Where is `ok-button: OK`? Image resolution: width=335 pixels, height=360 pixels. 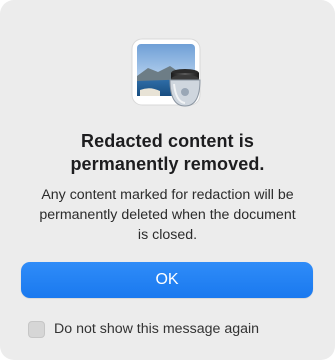 ok-button: OK is located at coordinates (167, 280).